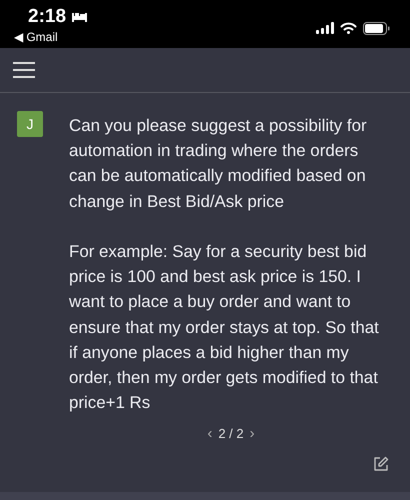 The width and height of the screenshot is (410, 500). What do you see at coordinates (376, 28) in the screenshot?
I see `battery-icon` at bounding box center [376, 28].